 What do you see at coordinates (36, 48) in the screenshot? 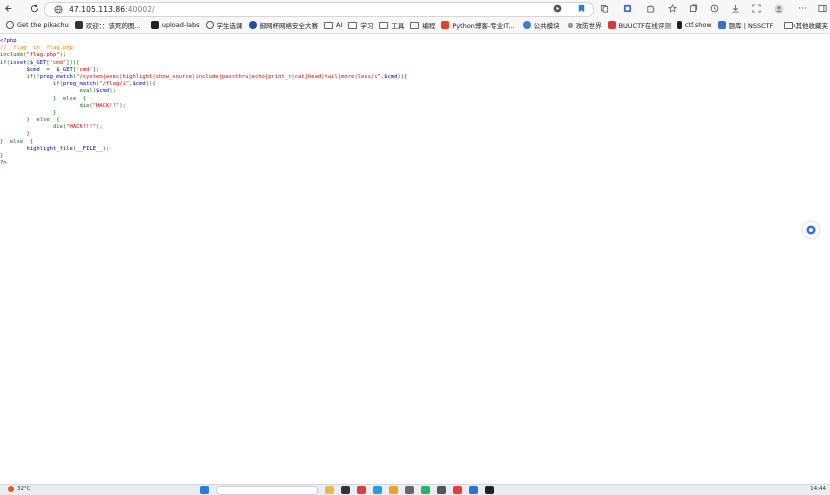
I see `code-token: // flag in flag.php` at bounding box center [36, 48].